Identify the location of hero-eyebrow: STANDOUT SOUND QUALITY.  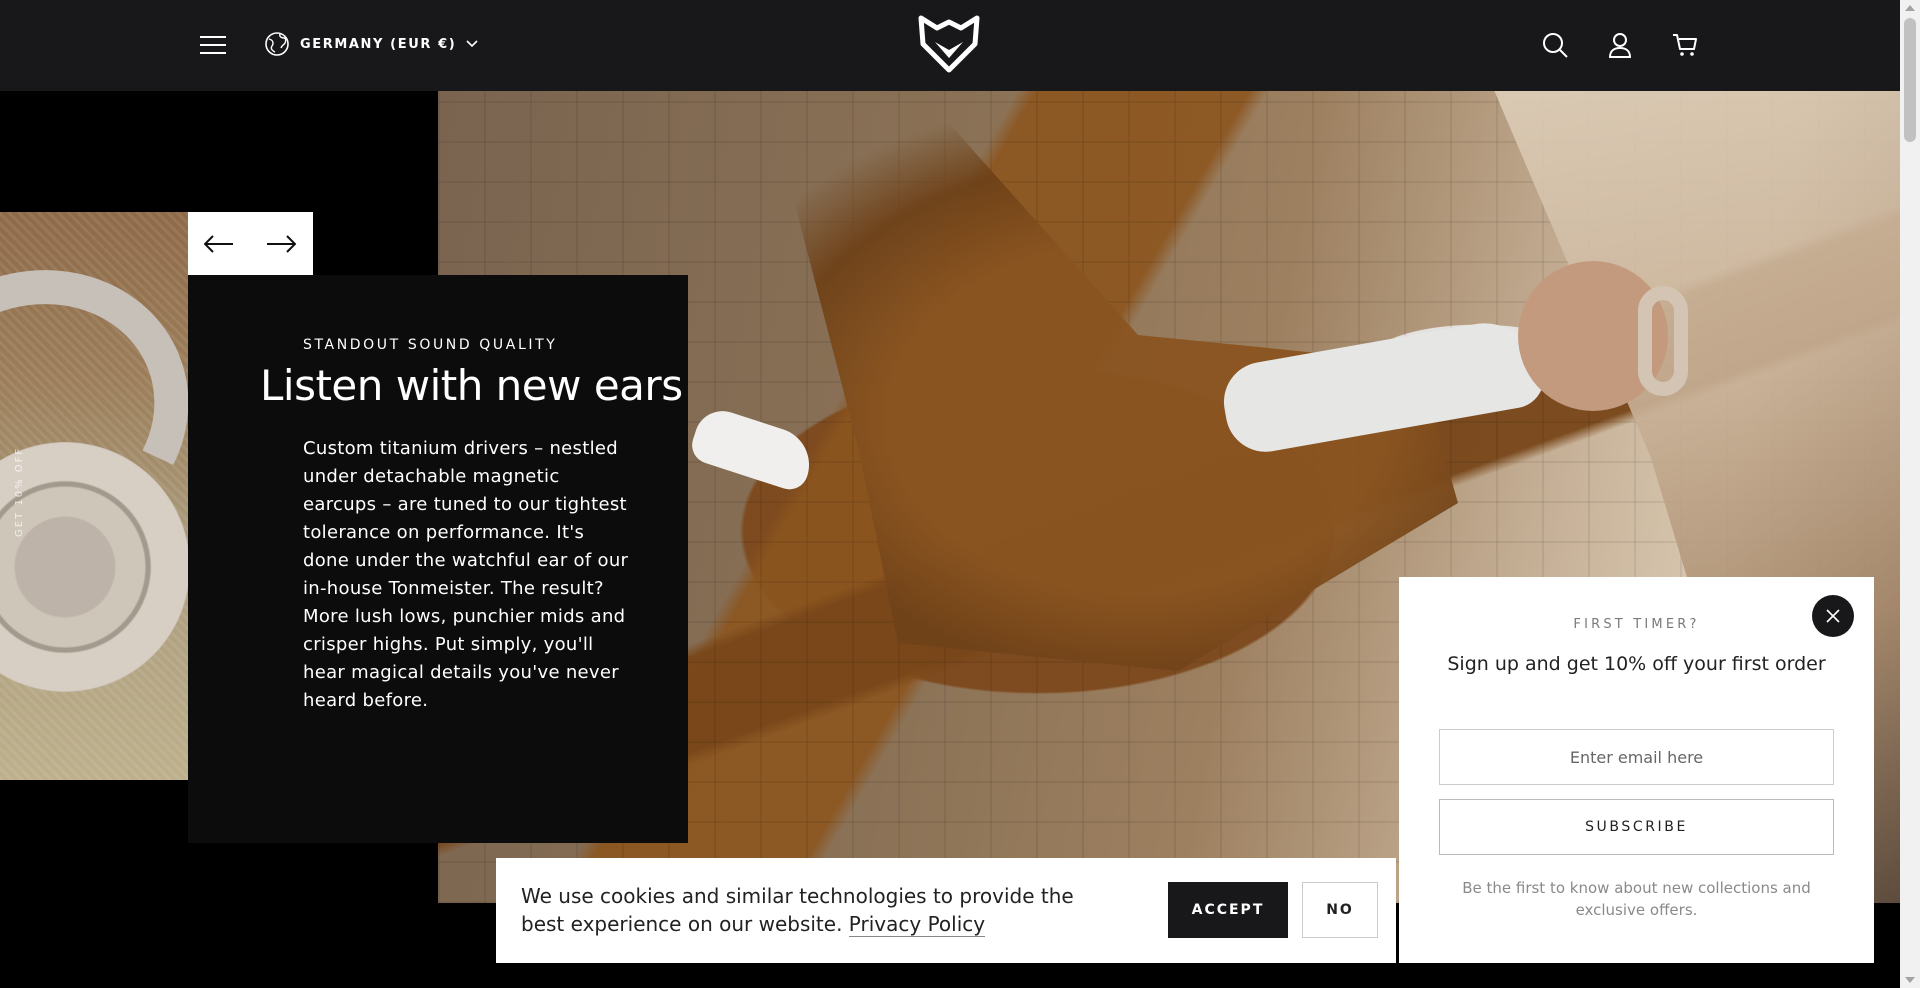
(430, 345).